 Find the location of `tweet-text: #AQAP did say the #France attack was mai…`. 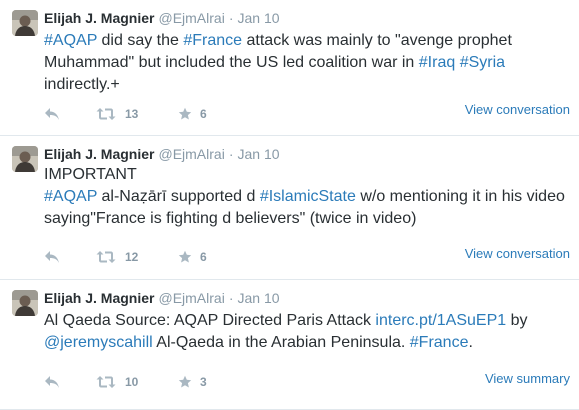

tweet-text: #AQAP did say the #France attack was mai… is located at coordinates (306, 63).